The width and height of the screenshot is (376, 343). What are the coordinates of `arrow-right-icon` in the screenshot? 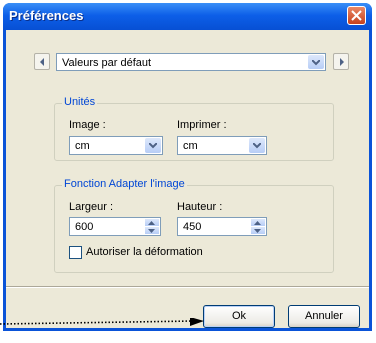 It's located at (342, 62).